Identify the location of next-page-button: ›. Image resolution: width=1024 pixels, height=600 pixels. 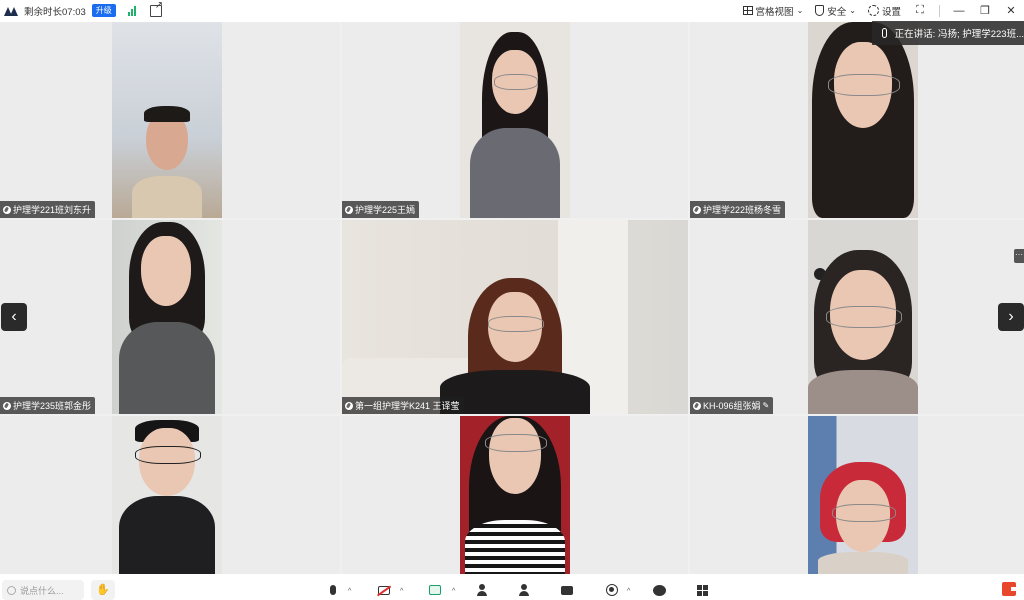
(1011, 317).